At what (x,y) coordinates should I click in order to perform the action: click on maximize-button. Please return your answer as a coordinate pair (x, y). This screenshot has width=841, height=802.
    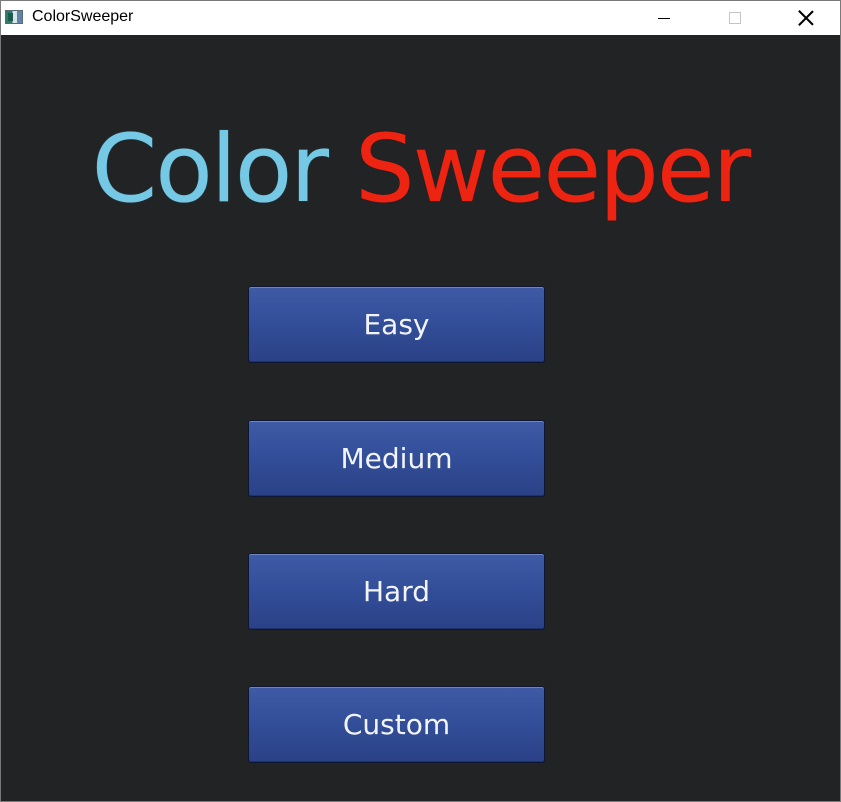
    Looking at the image, I should click on (735, 18).